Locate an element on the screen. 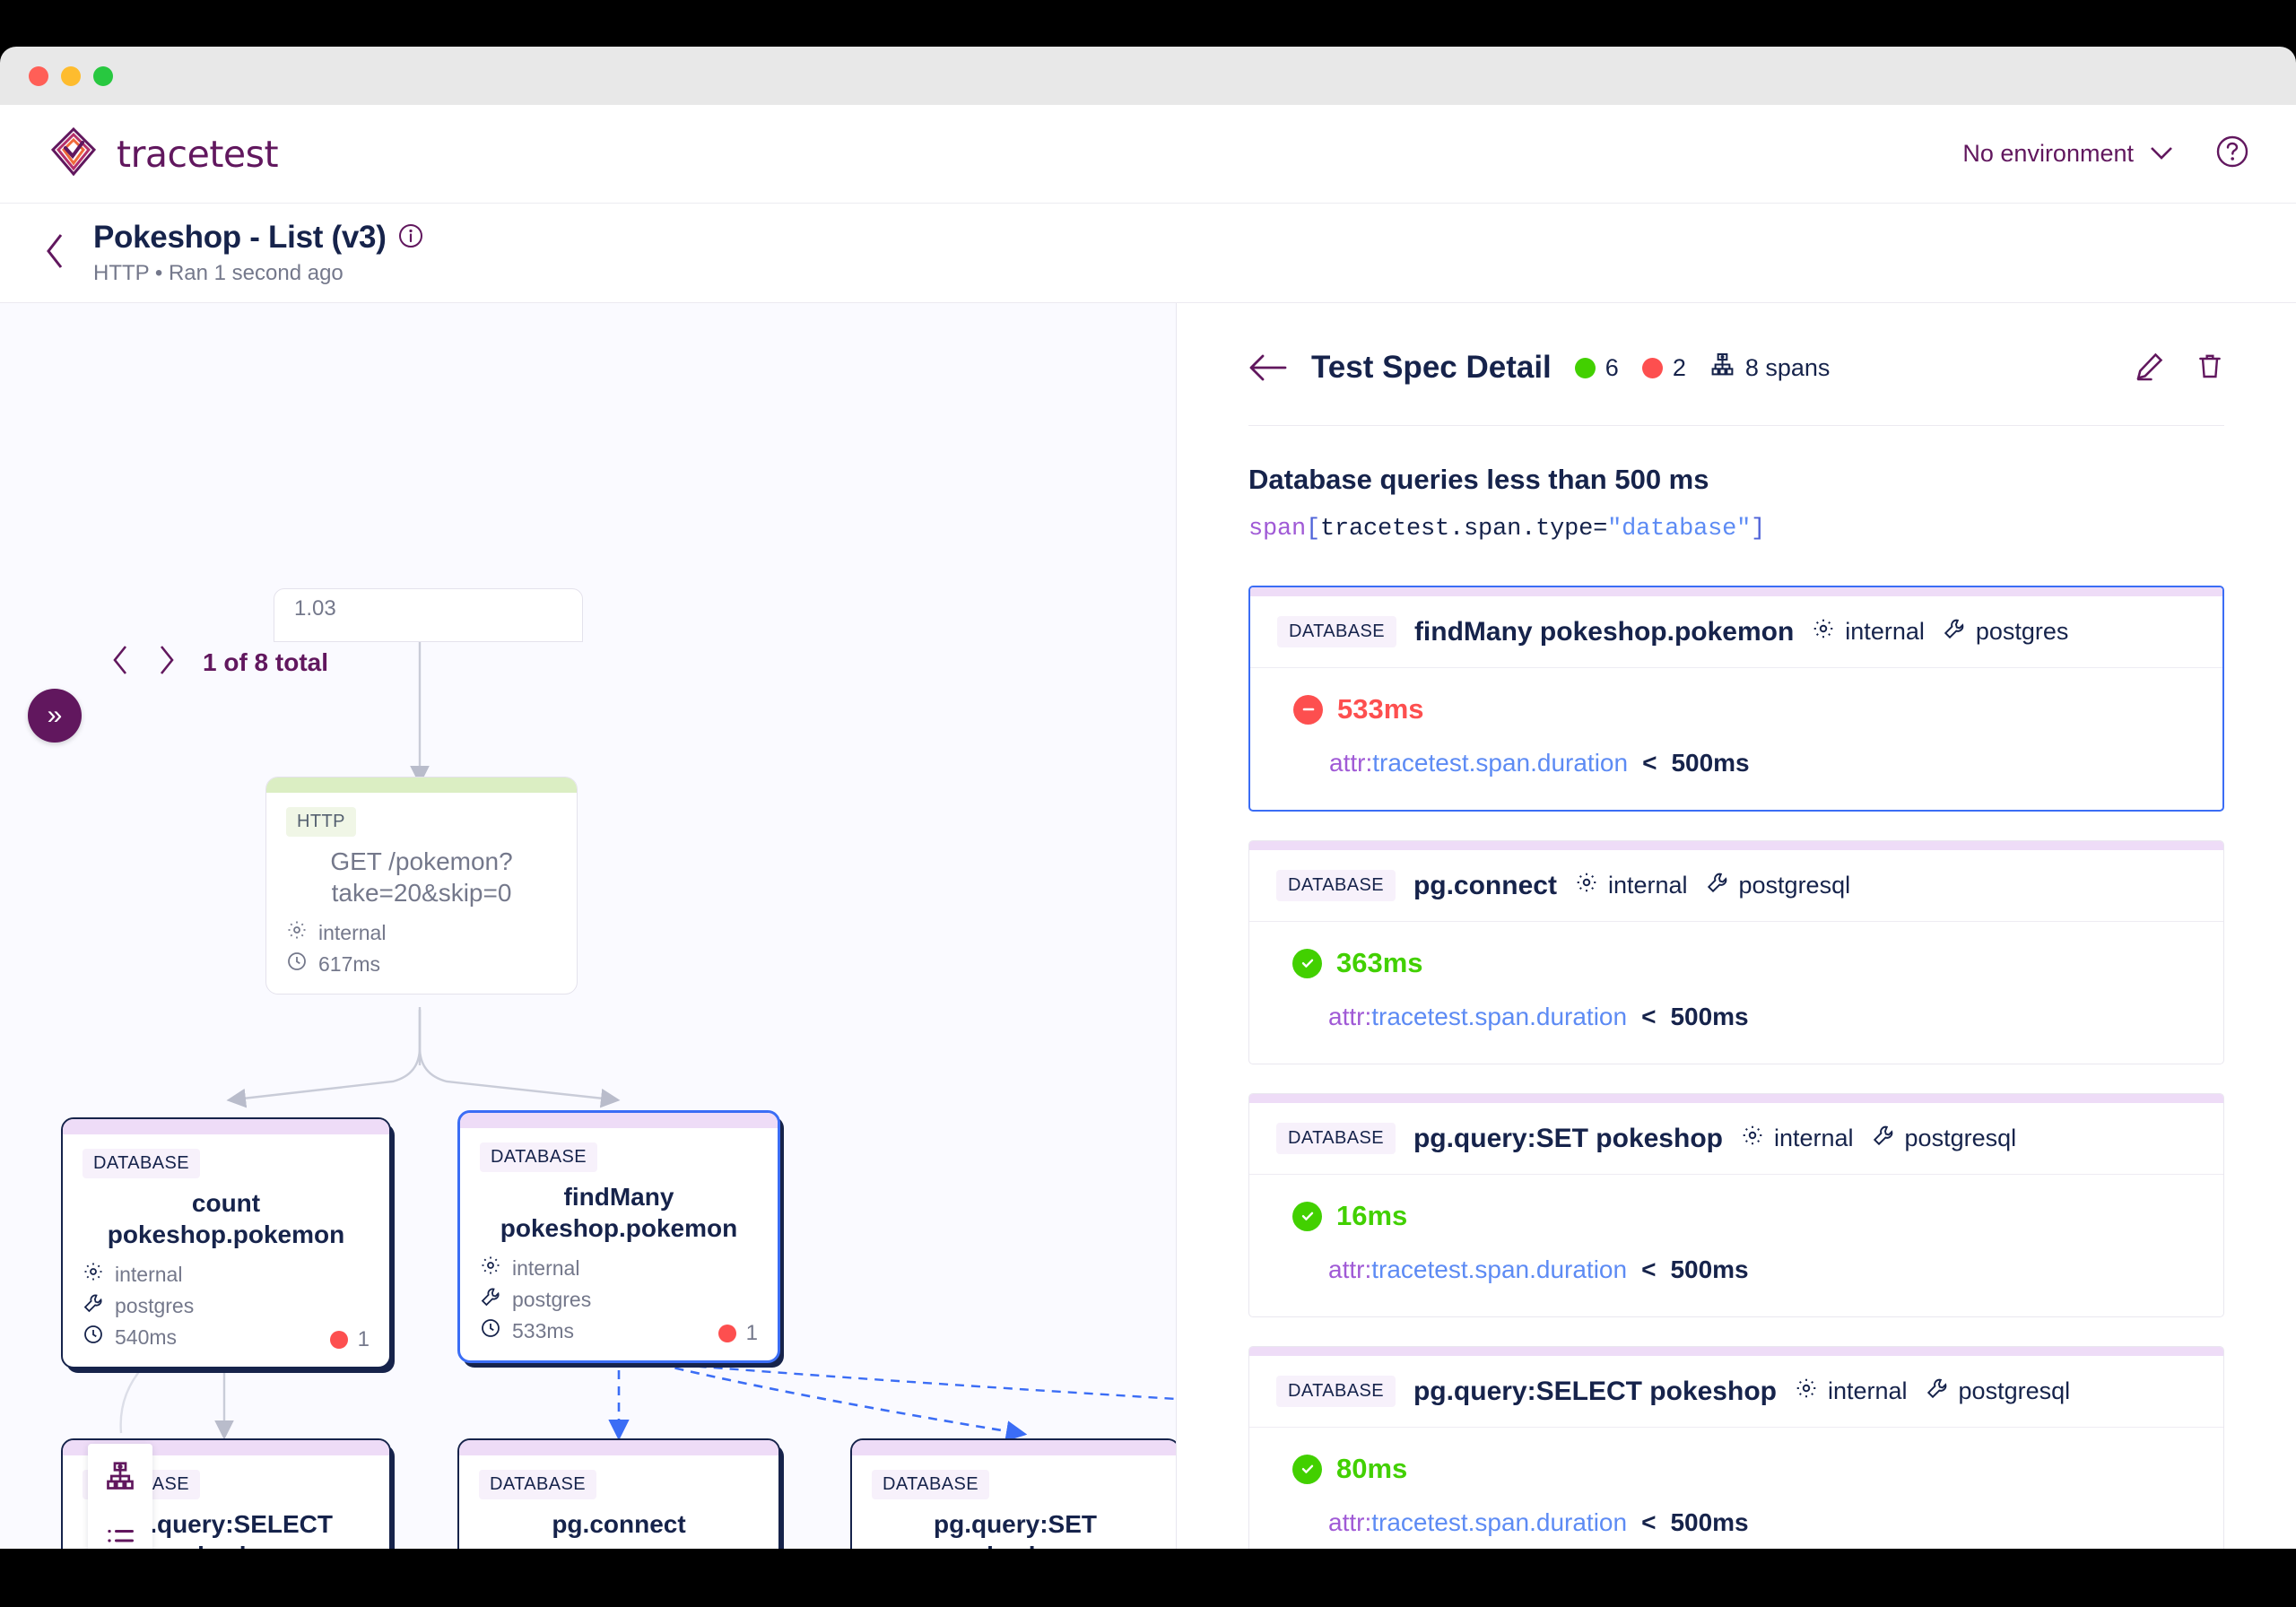 This screenshot has width=2296, height=1607. page-subtitle: HTTP • Ran 1 second ago is located at coordinates (218, 273).